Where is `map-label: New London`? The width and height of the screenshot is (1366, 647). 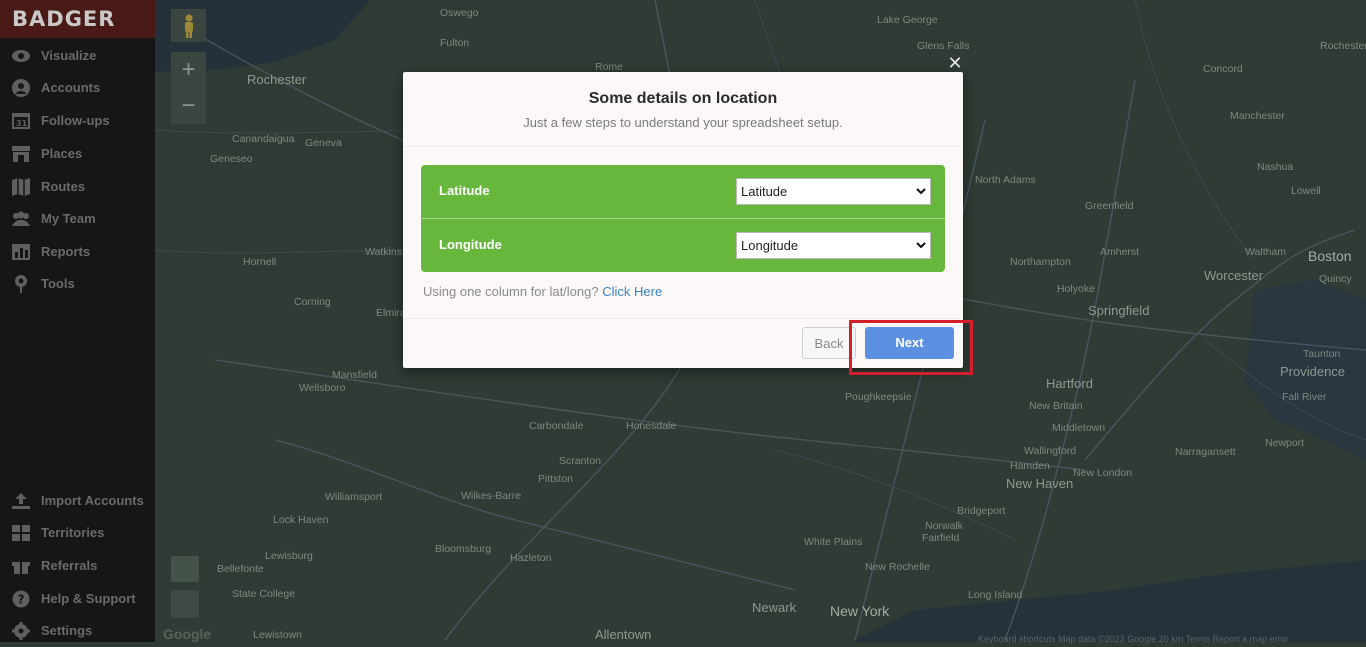 map-label: New London is located at coordinates (1102, 473).